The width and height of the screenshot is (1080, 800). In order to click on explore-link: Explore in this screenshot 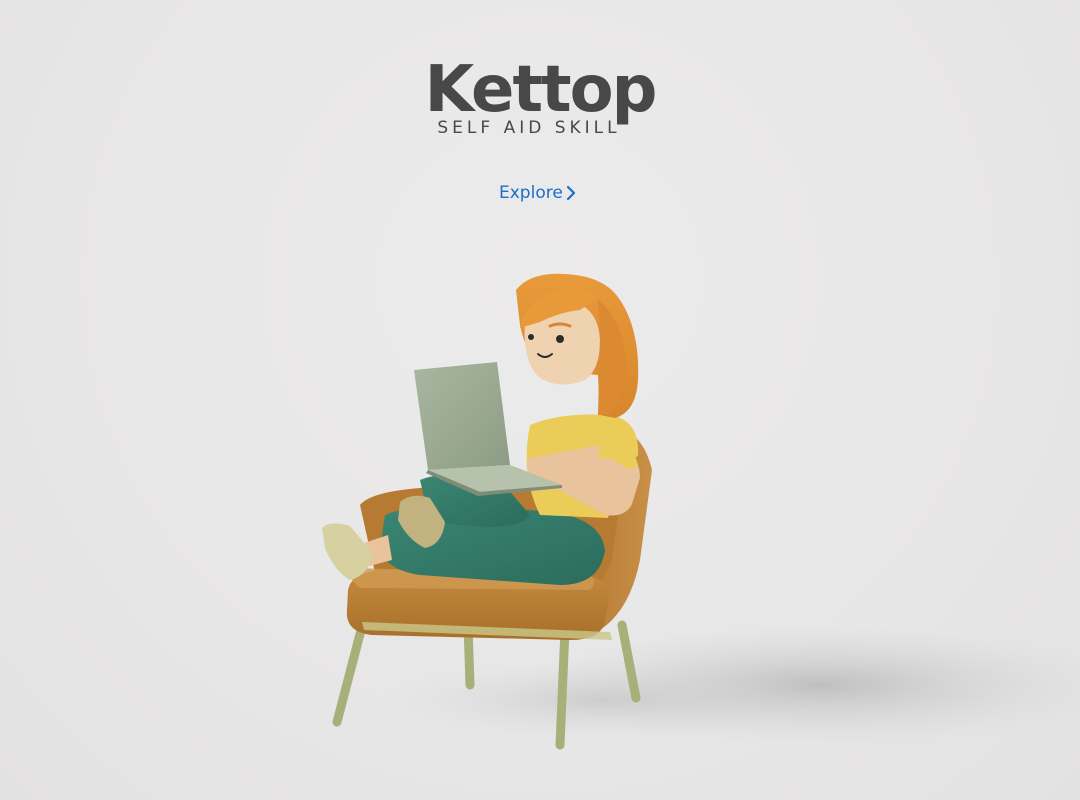, I will do `click(538, 193)`.